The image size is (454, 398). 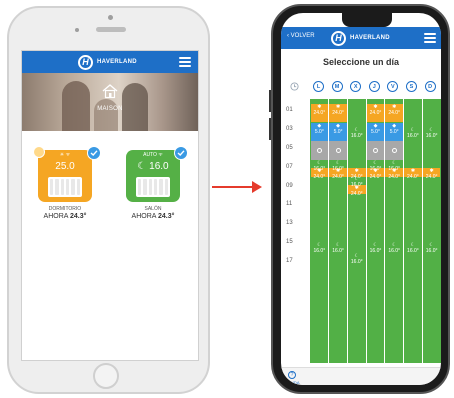 I want to click on hour-label: 07, so click(x=289, y=166).